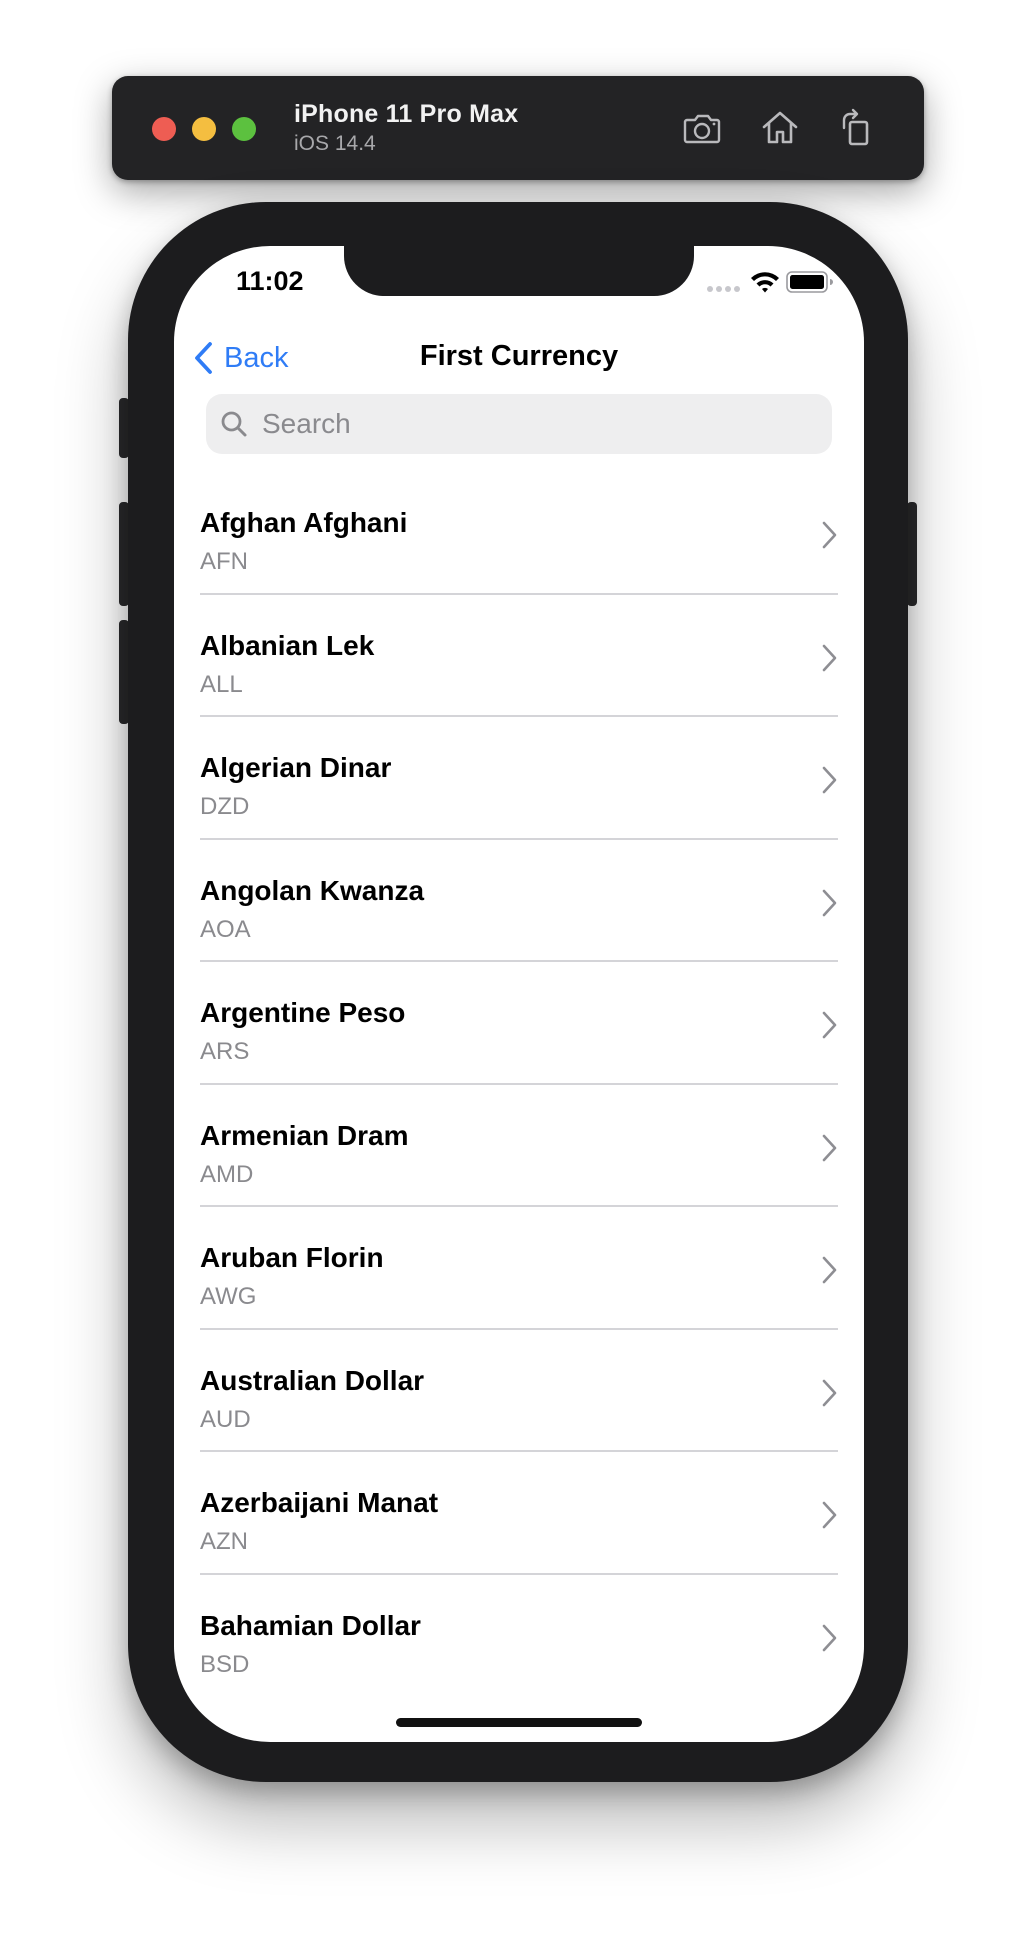  What do you see at coordinates (519, 271) in the screenshot?
I see `notch` at bounding box center [519, 271].